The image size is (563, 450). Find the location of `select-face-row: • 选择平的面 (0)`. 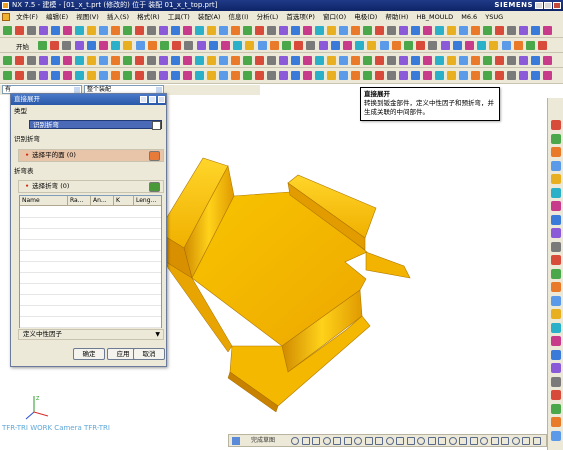

select-face-row: • 选择平的面 (0) is located at coordinates (91, 155).